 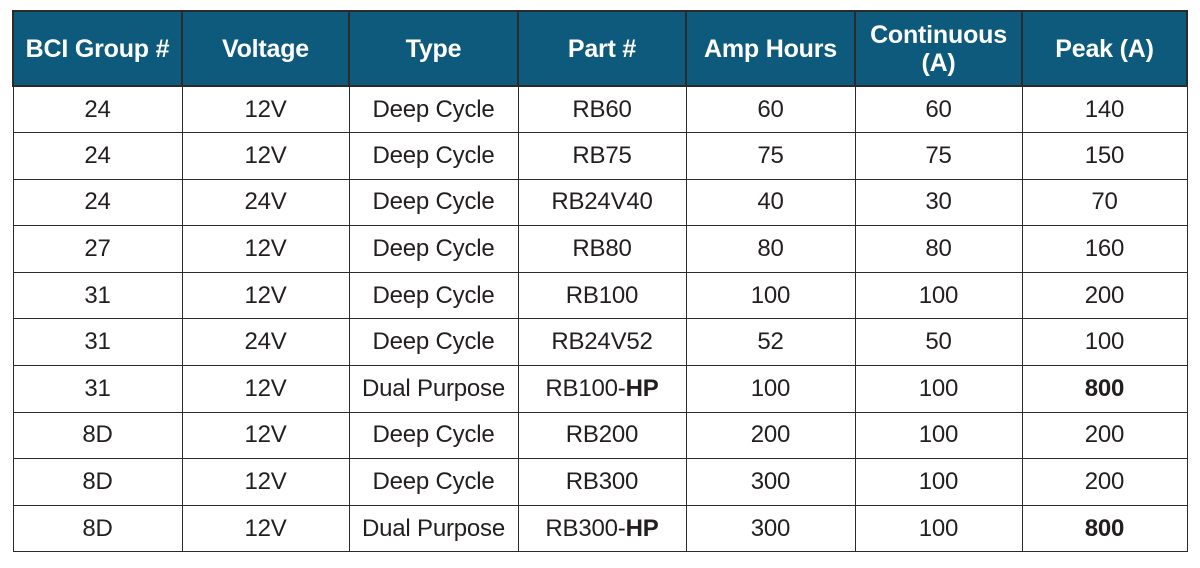 What do you see at coordinates (938, 202) in the screenshot?
I see `cell-continuous-amps: 30` at bounding box center [938, 202].